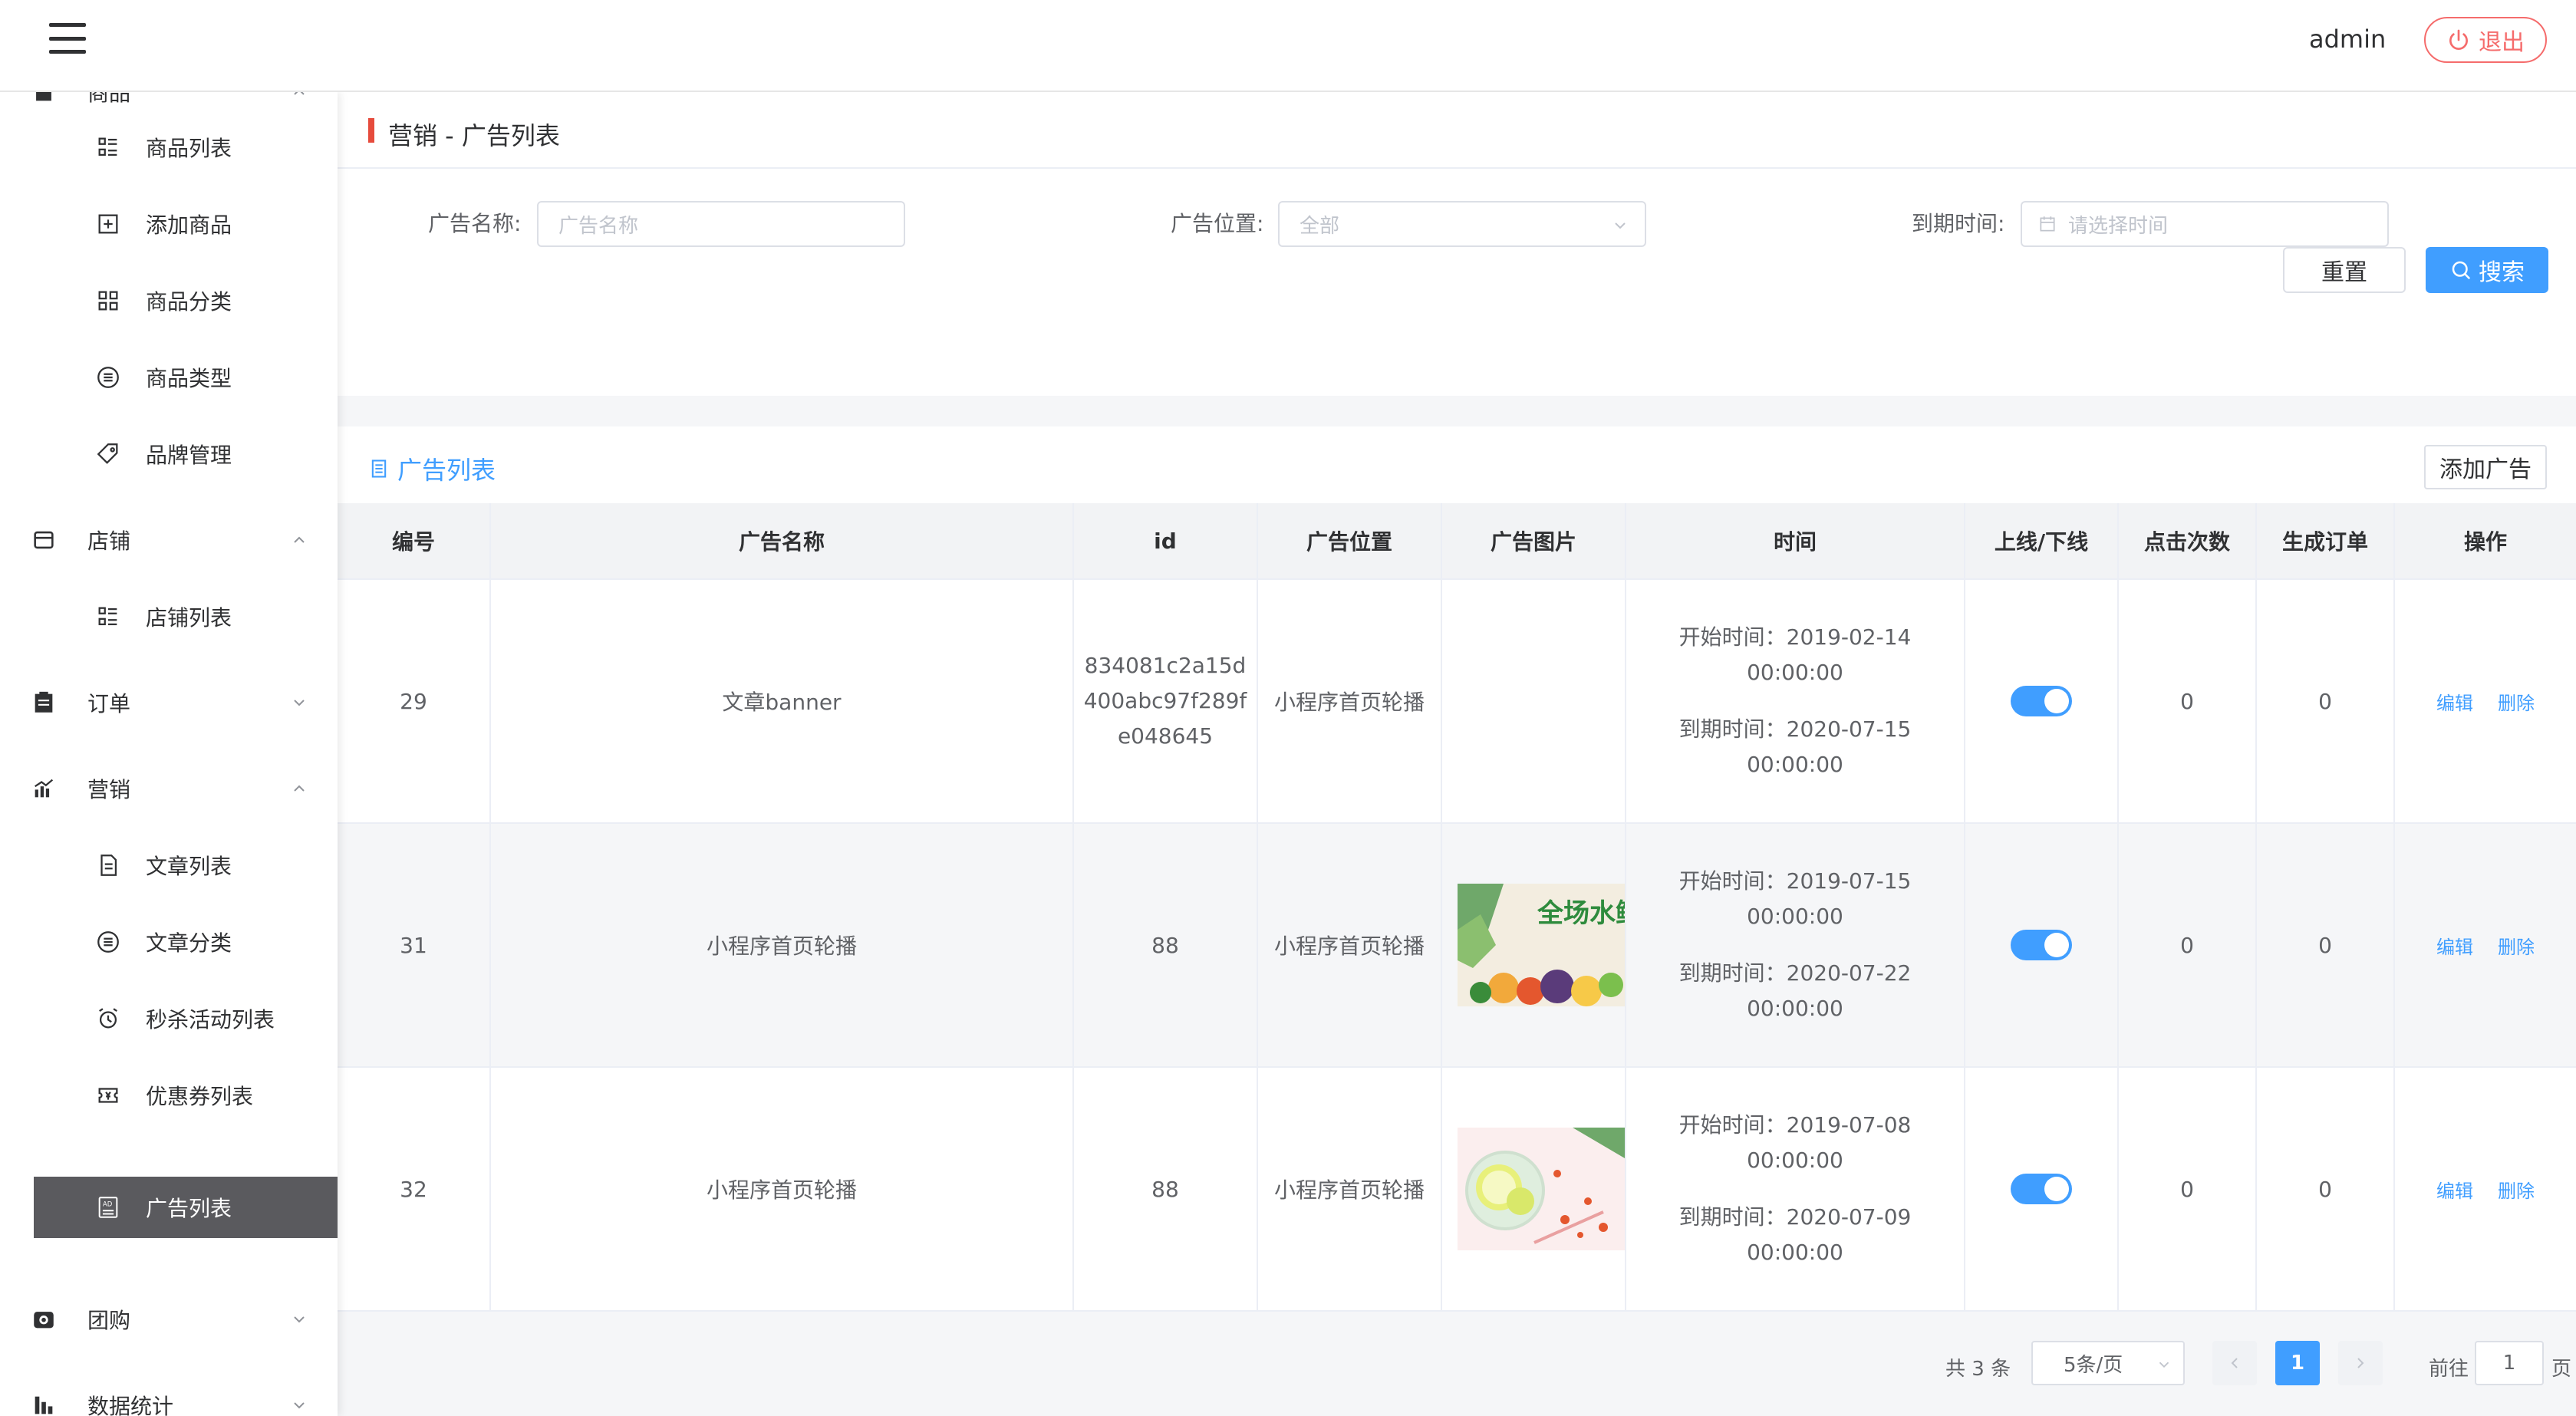  I want to click on end-time: 到期时间：2020-07-22 00:00:00, so click(1795, 990).